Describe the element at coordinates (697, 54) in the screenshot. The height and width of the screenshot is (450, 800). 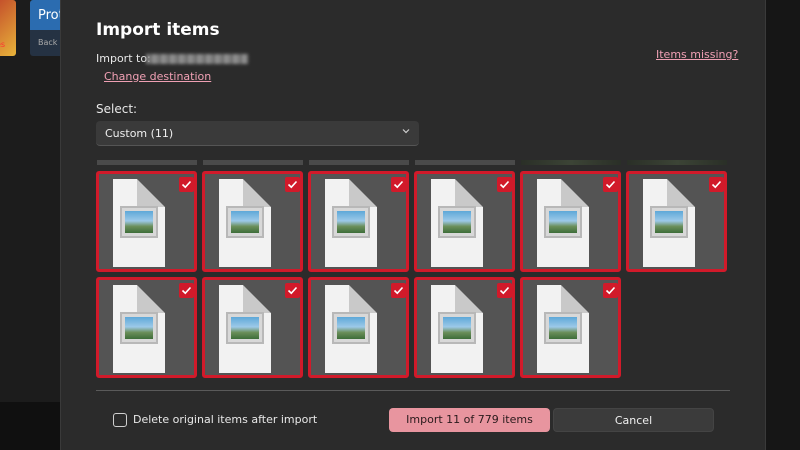
I see `items-missing-link: Items missing?` at that location.